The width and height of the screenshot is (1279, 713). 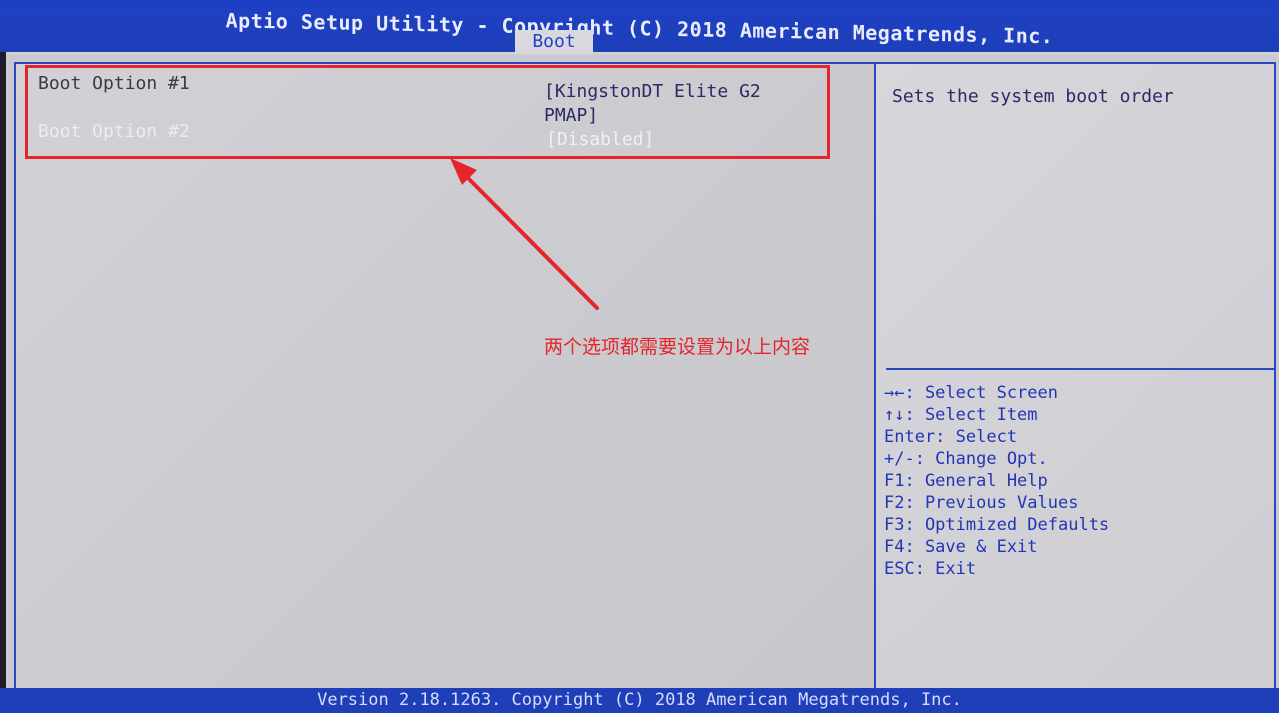 I want to click on key-general-help: F1: General Help, so click(x=966, y=481).